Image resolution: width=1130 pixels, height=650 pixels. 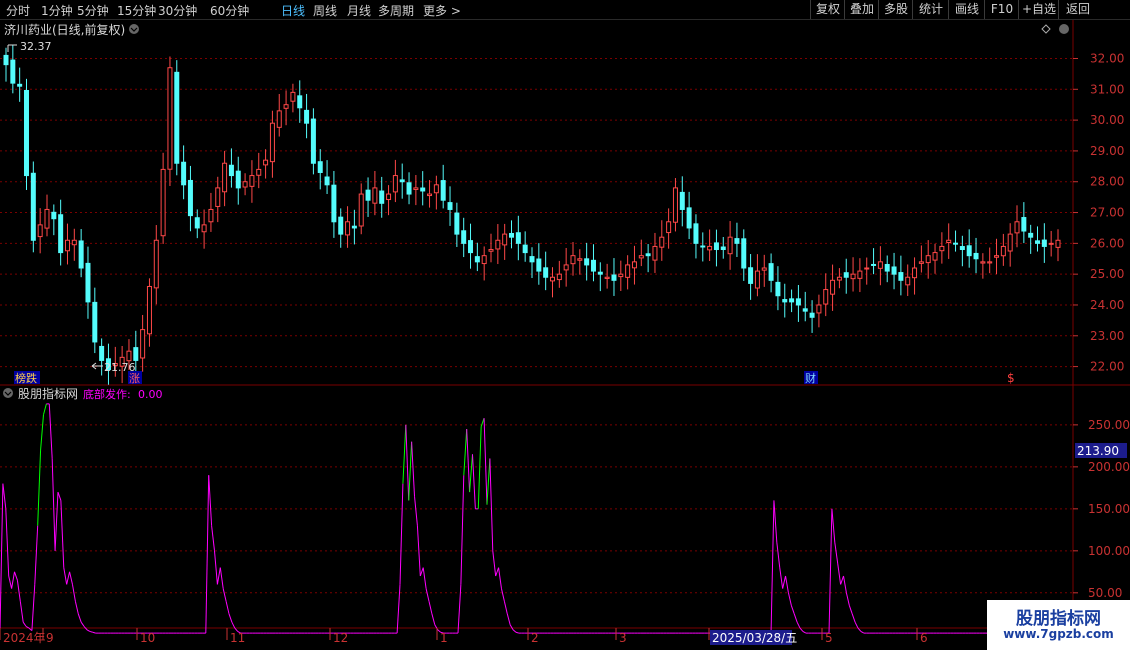 What do you see at coordinates (136, 10) in the screenshot?
I see `timeframe-tab-3: 15分钟` at bounding box center [136, 10].